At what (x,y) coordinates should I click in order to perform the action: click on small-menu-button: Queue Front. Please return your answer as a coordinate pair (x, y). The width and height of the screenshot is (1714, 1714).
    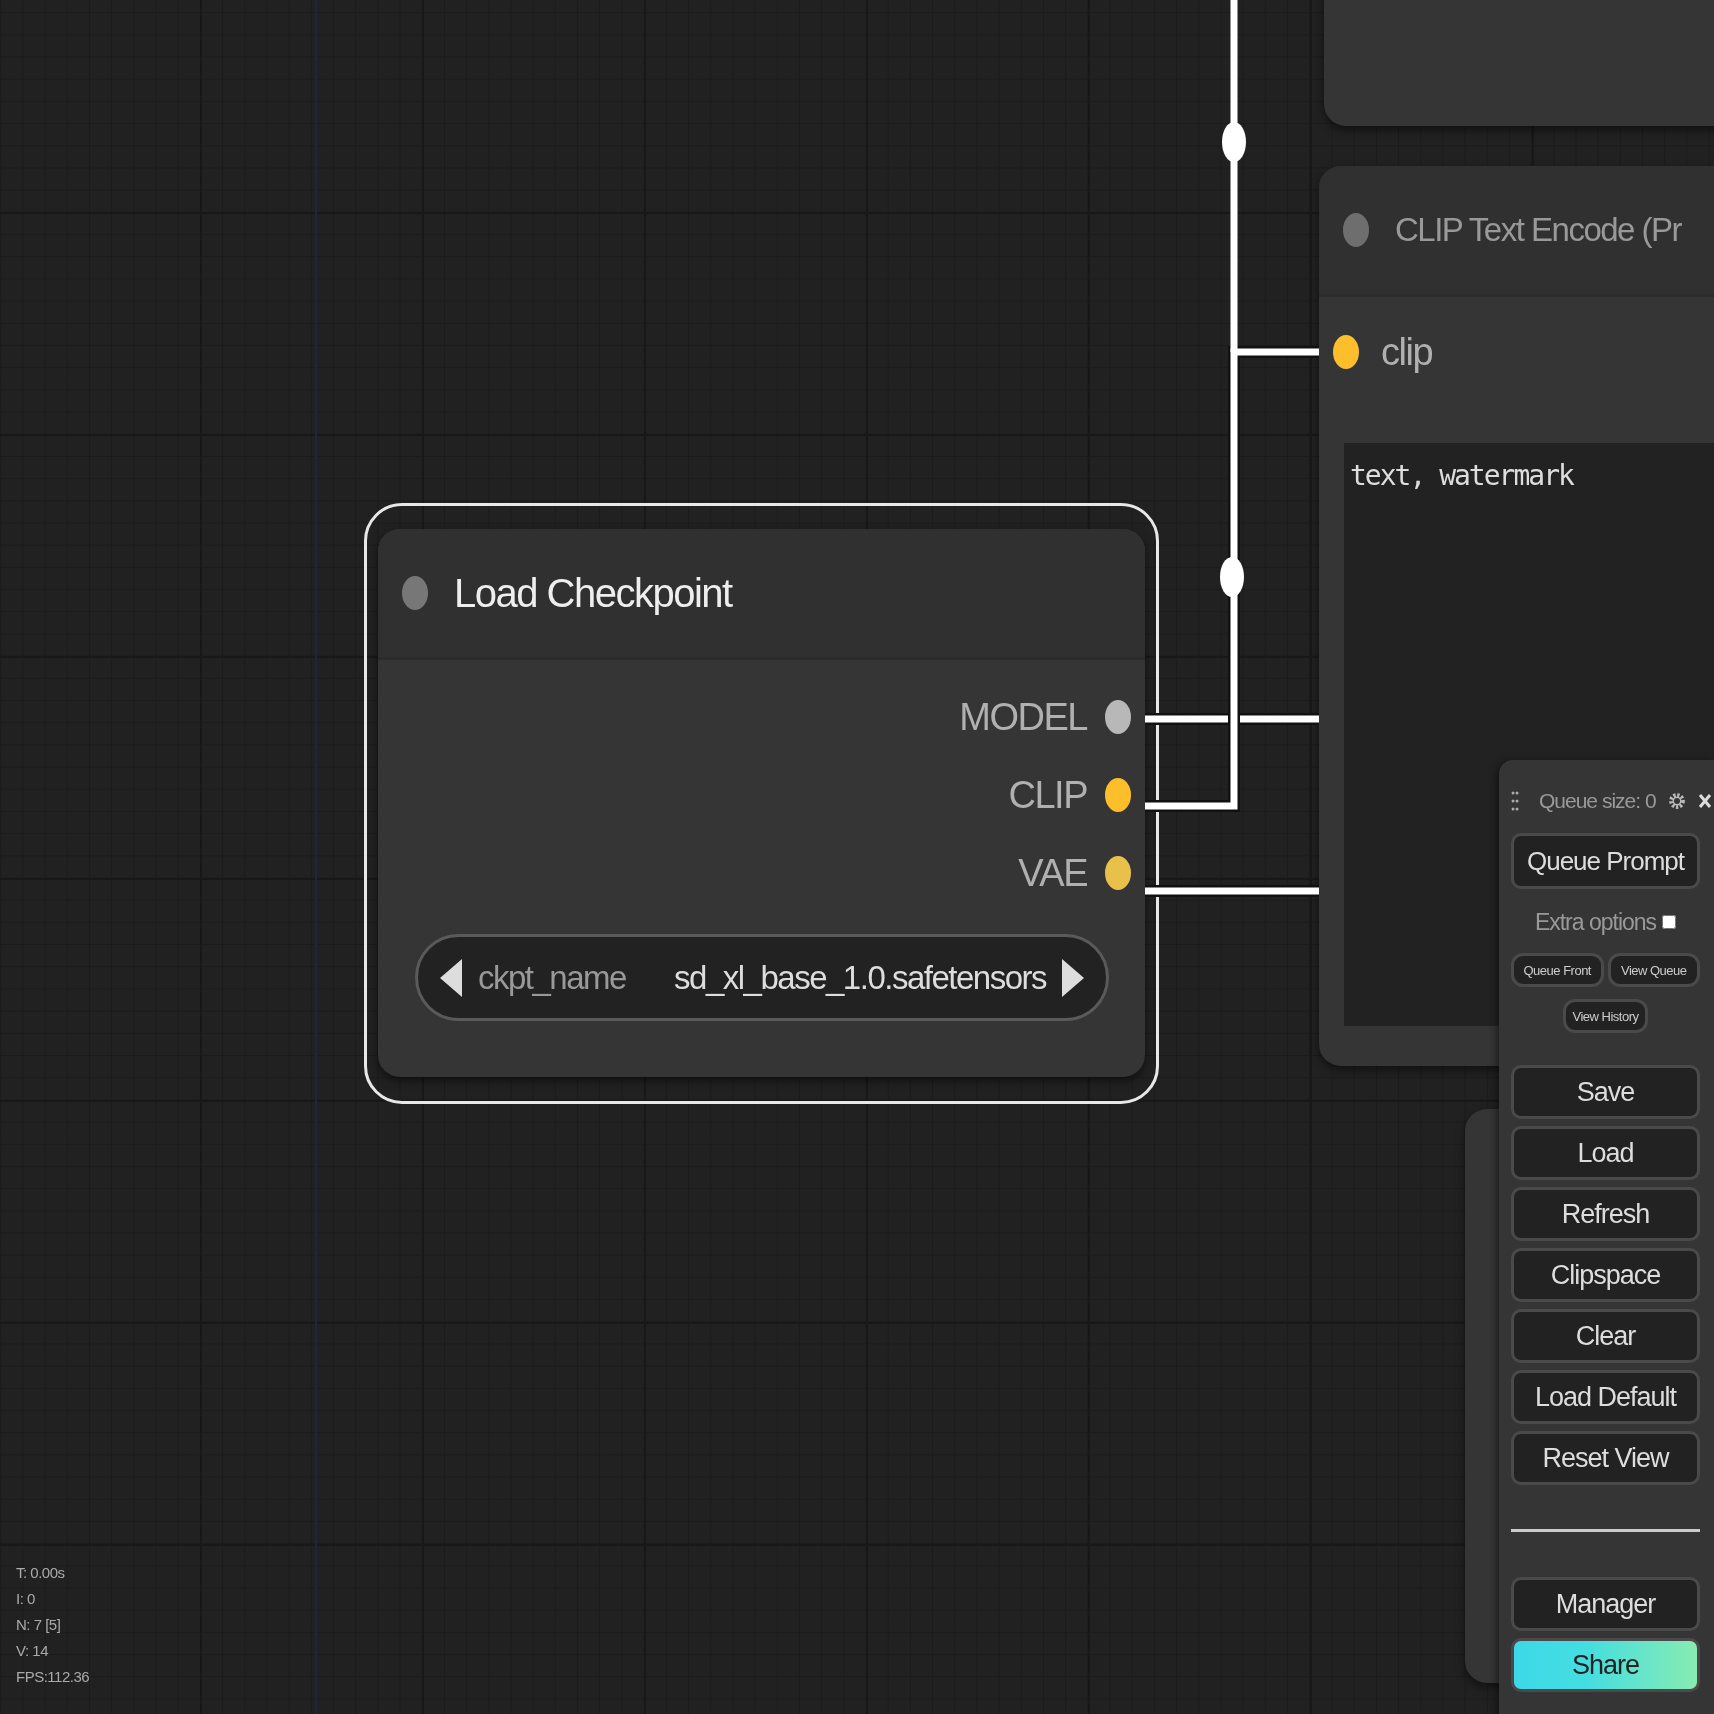
    Looking at the image, I should click on (1557, 970).